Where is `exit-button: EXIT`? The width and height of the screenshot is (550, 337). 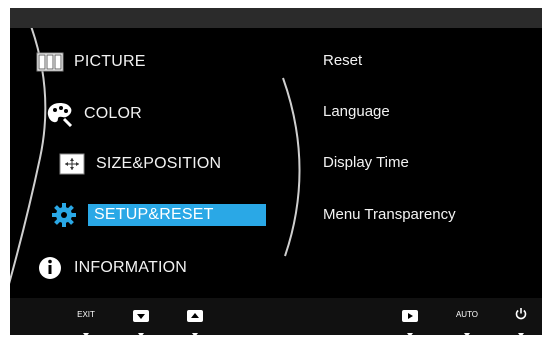
exit-button: EXIT is located at coordinates (86, 317).